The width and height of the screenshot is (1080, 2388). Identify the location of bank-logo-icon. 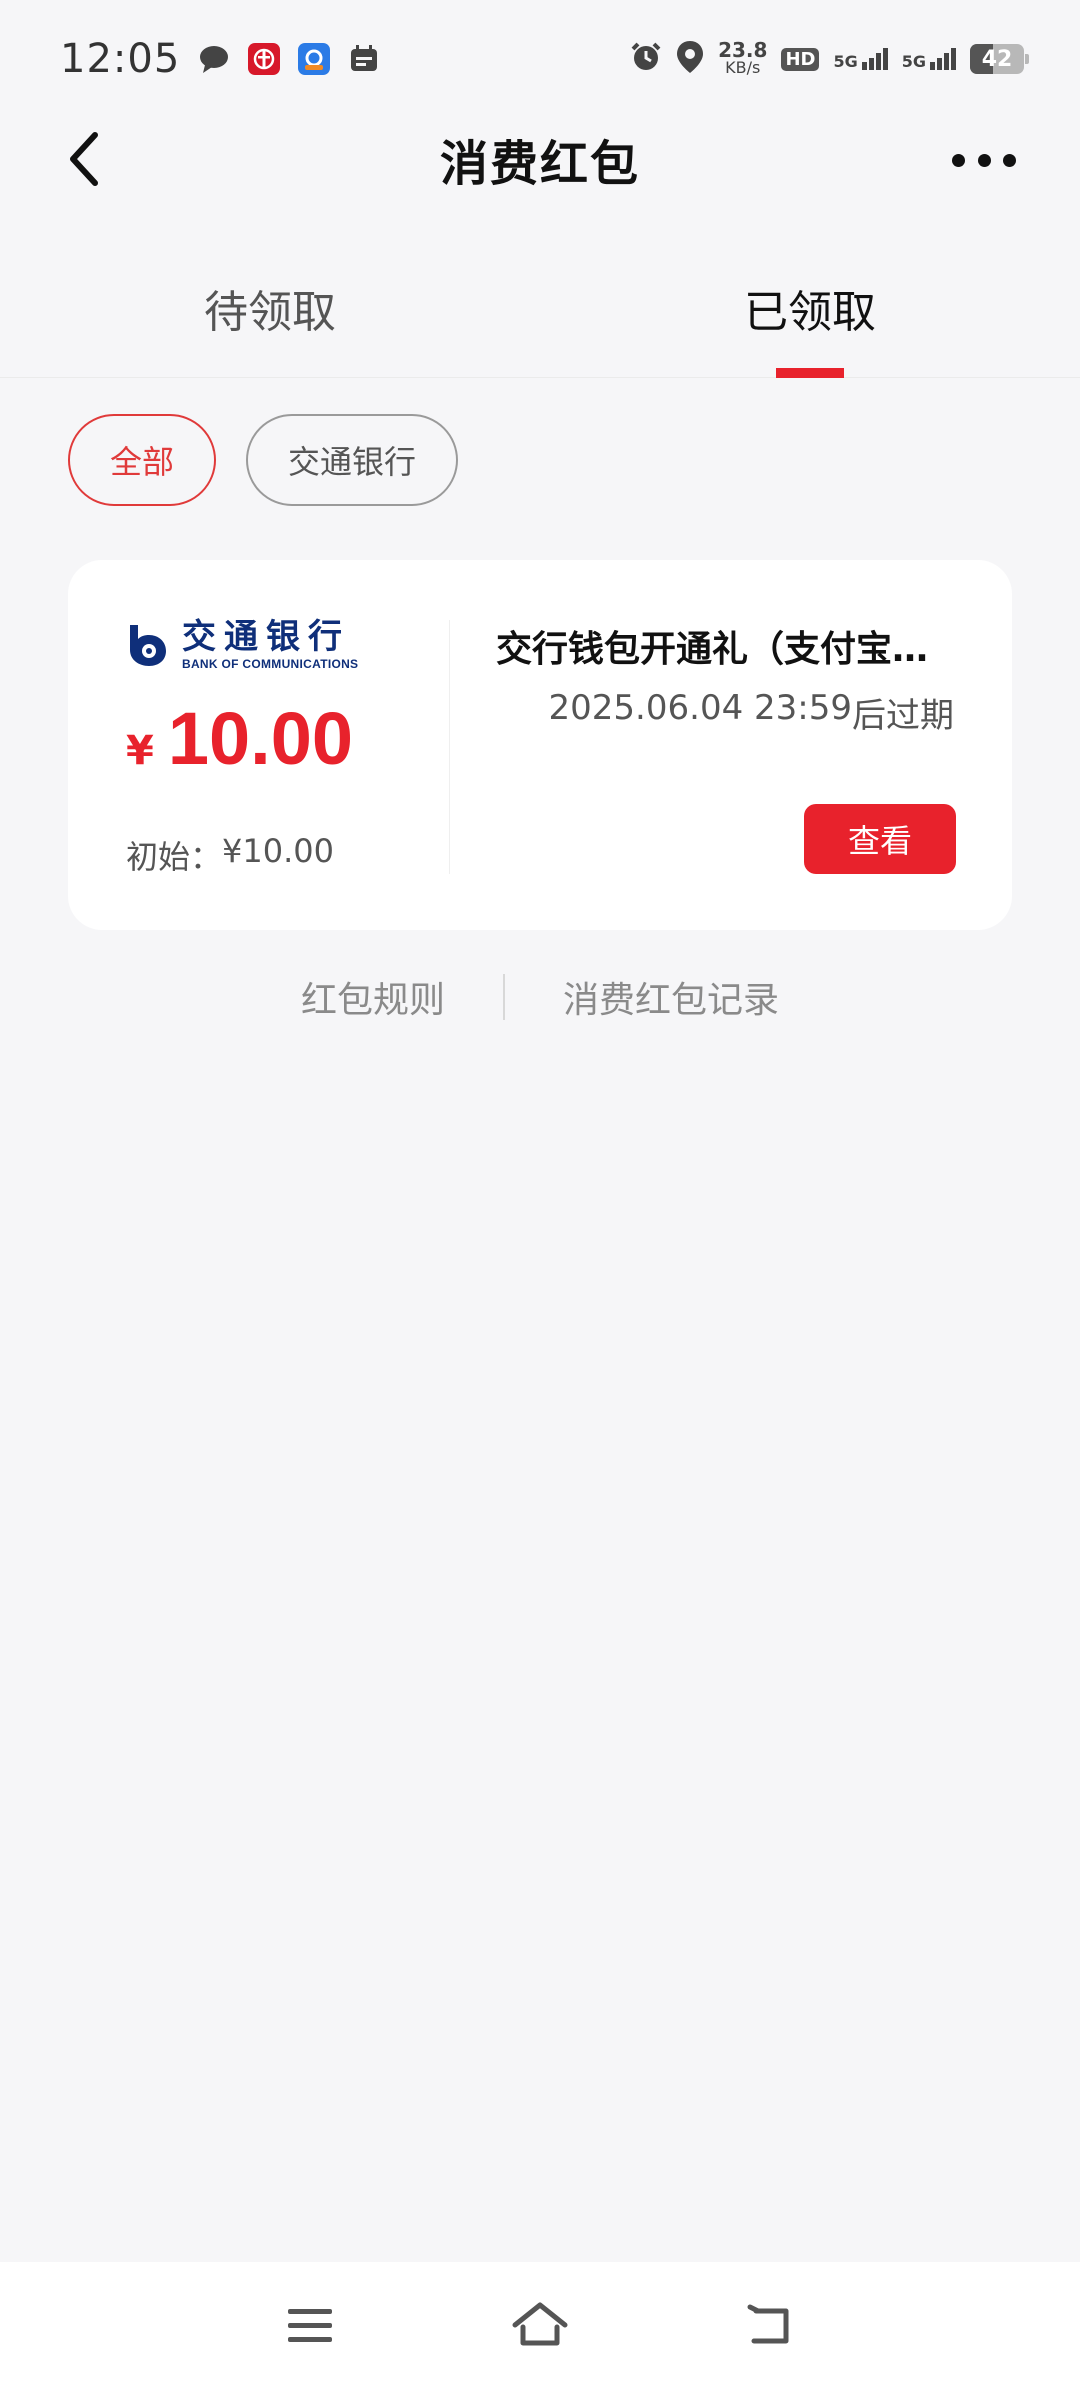
(148, 645).